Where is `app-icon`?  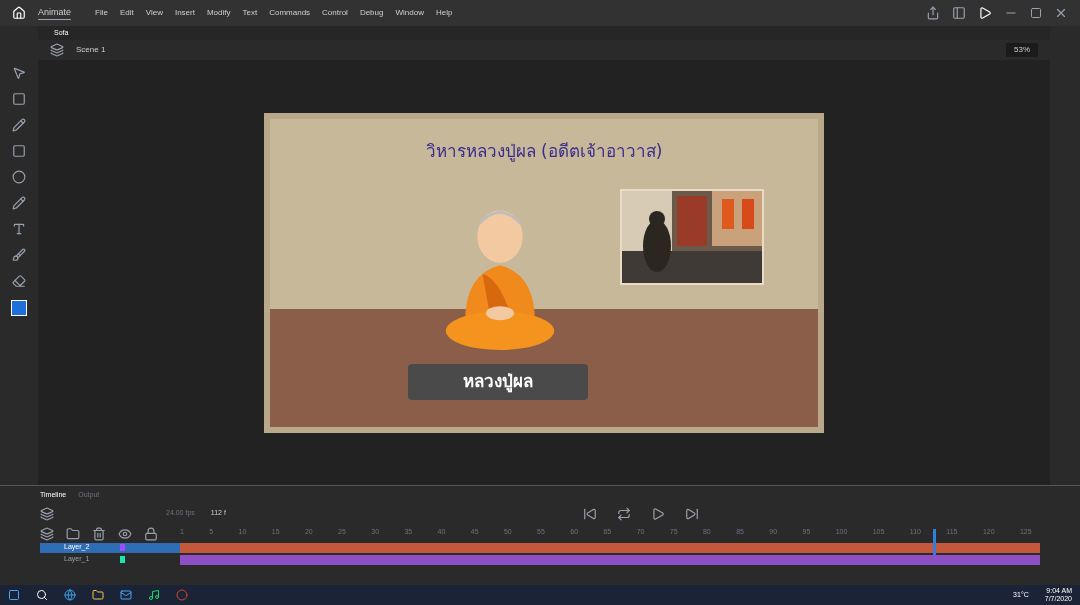 app-icon is located at coordinates (182, 595).